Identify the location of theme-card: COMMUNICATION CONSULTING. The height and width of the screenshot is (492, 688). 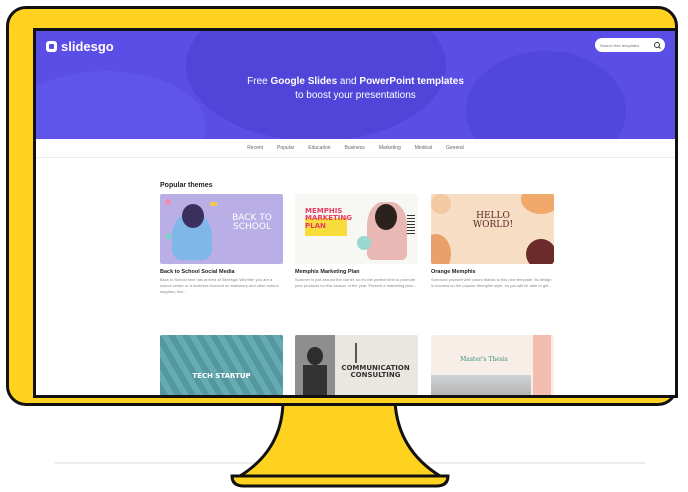
(356, 365).